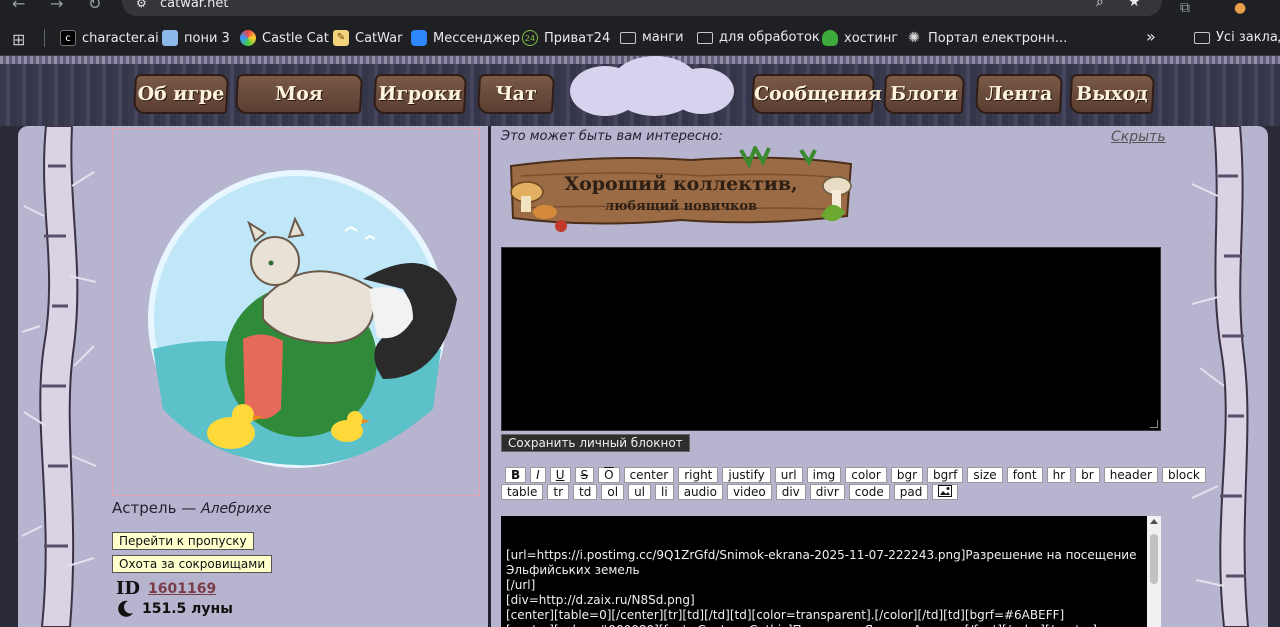  I want to click on toolbar-btn-u: U, so click(560, 475).